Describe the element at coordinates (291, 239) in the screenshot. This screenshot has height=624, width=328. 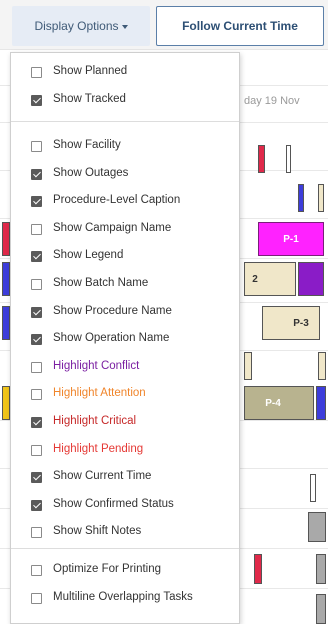
I see `task-label: P-1` at that location.